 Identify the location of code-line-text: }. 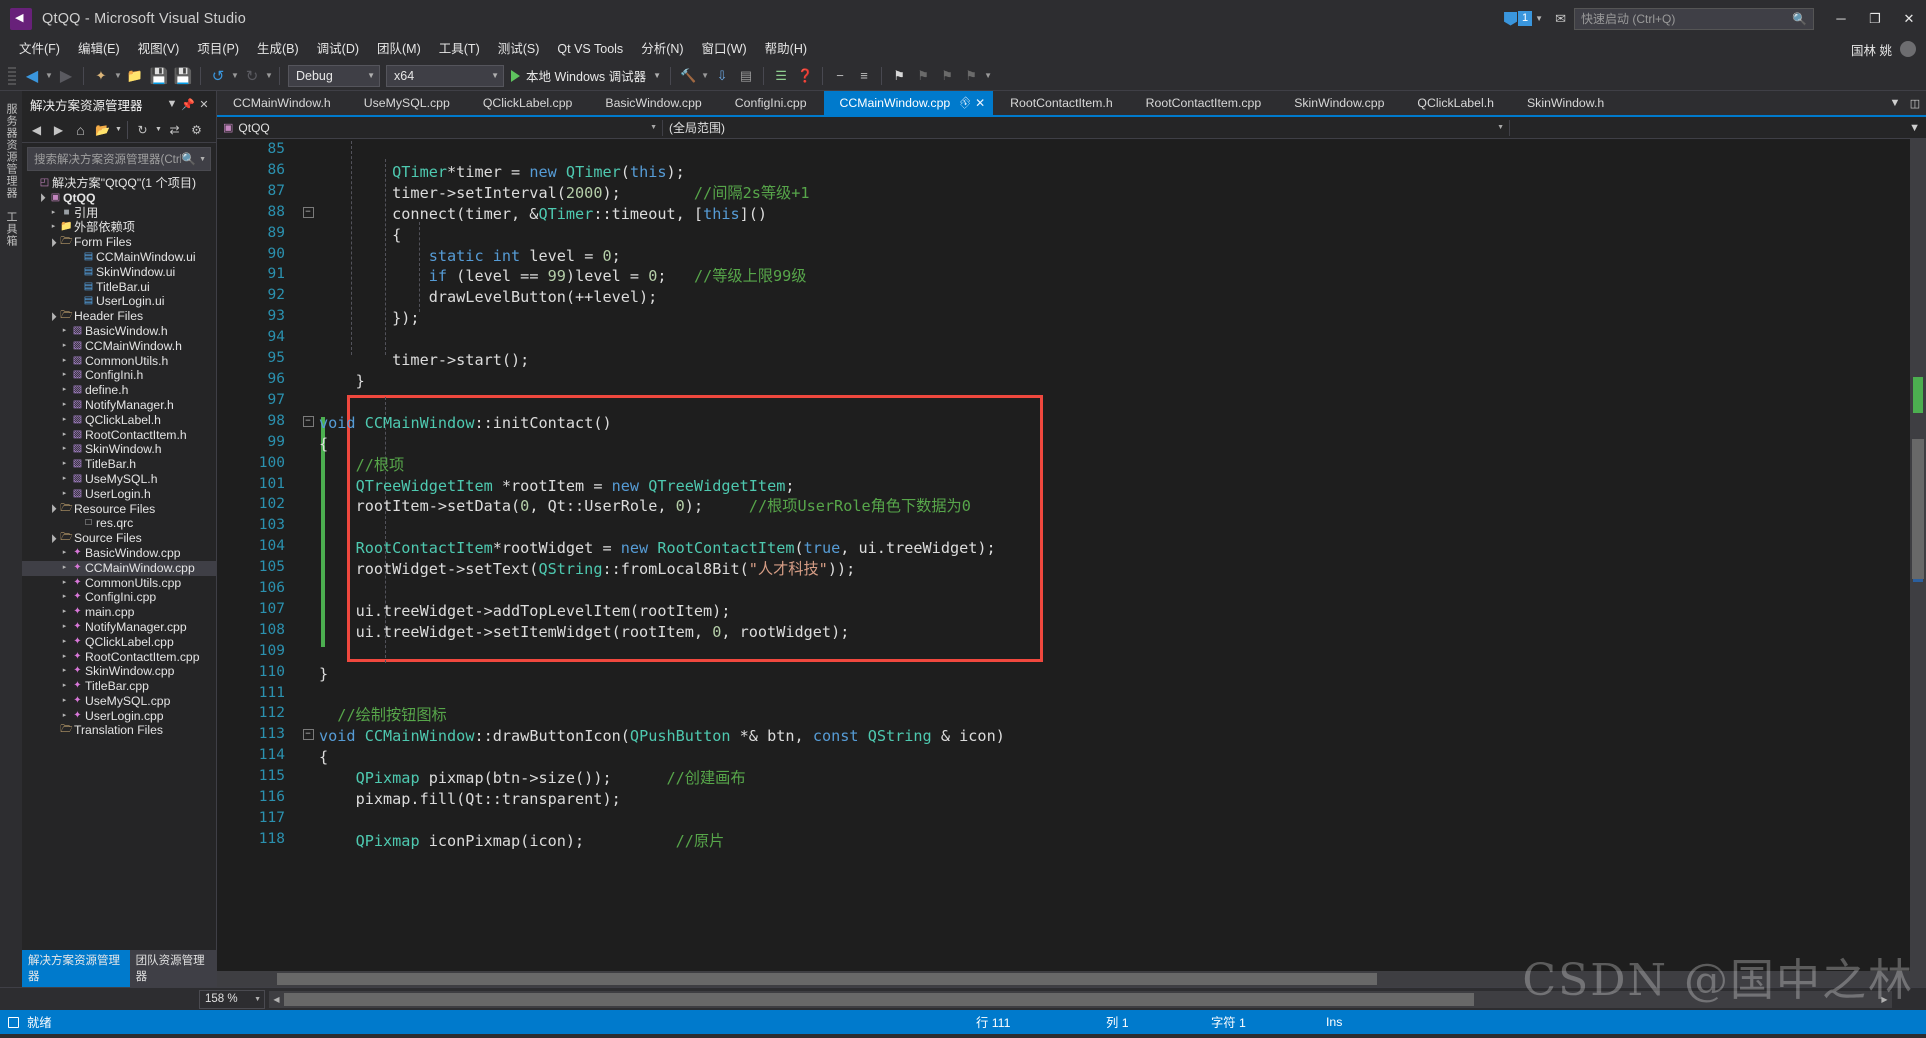
(662, 674).